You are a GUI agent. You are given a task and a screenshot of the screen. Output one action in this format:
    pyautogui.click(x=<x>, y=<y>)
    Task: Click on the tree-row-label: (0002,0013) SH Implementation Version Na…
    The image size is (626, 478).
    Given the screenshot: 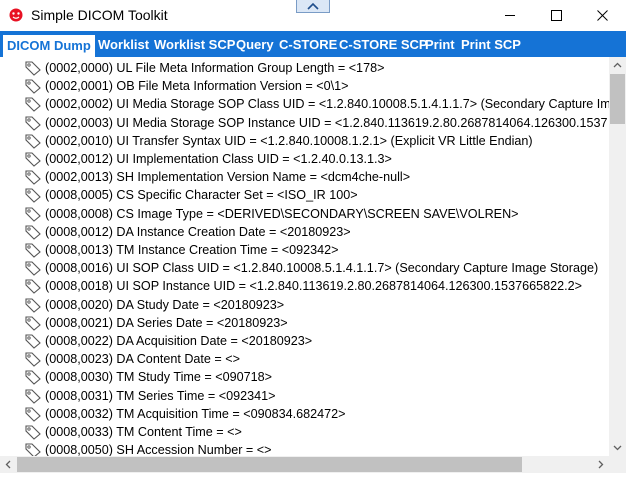 What is the action you would take?
    pyautogui.click(x=228, y=177)
    